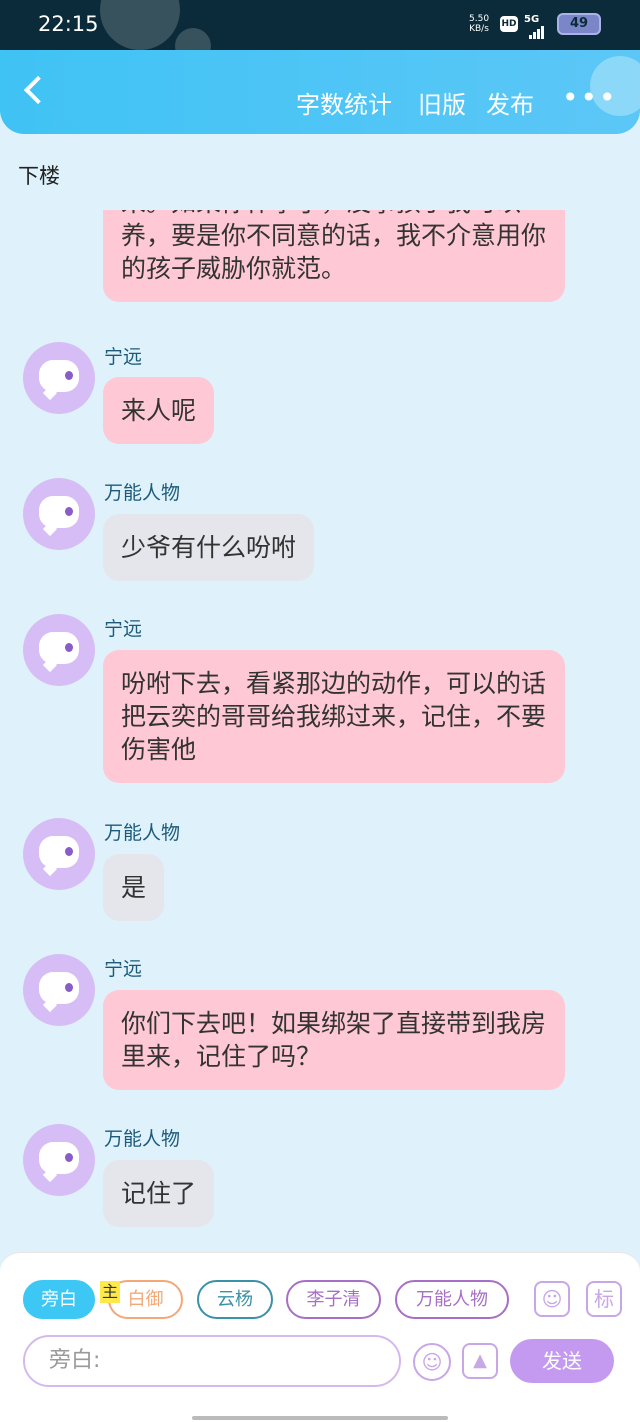 Image resolution: width=640 pixels, height=1422 pixels. Describe the element at coordinates (159, 410) in the screenshot. I see `message-bubble: 来人呢` at that location.